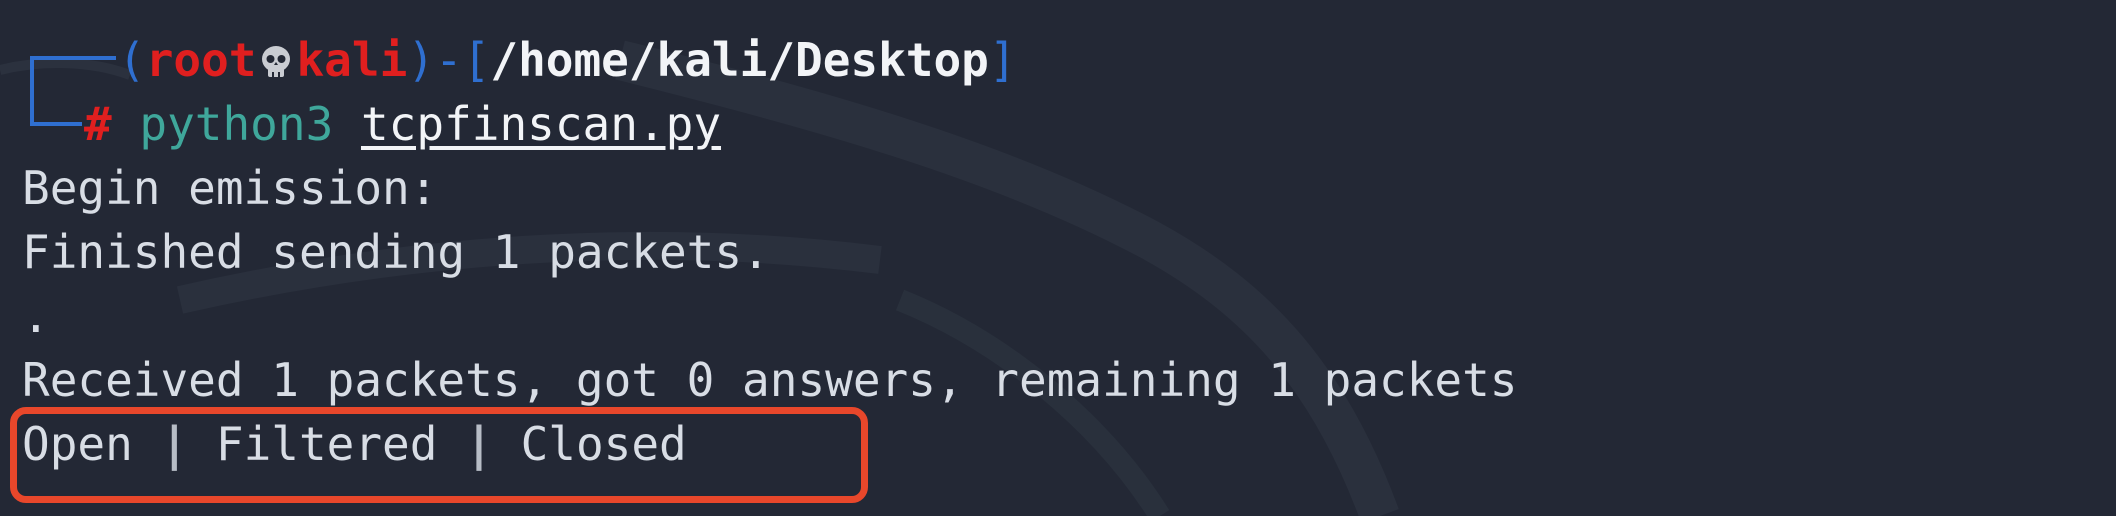  Describe the element at coordinates (201, 60) in the screenshot. I see `prompt-user: root` at that location.